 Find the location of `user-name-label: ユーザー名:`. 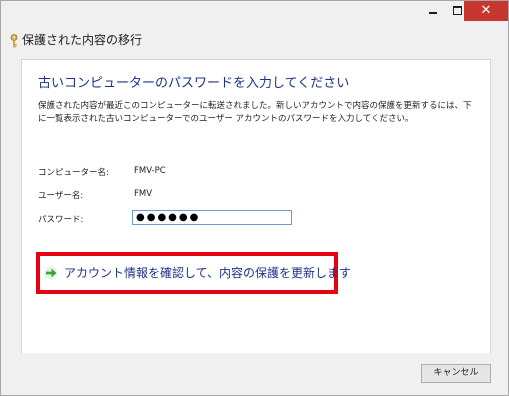

user-name-label: ユーザー名: is located at coordinates (61, 196).